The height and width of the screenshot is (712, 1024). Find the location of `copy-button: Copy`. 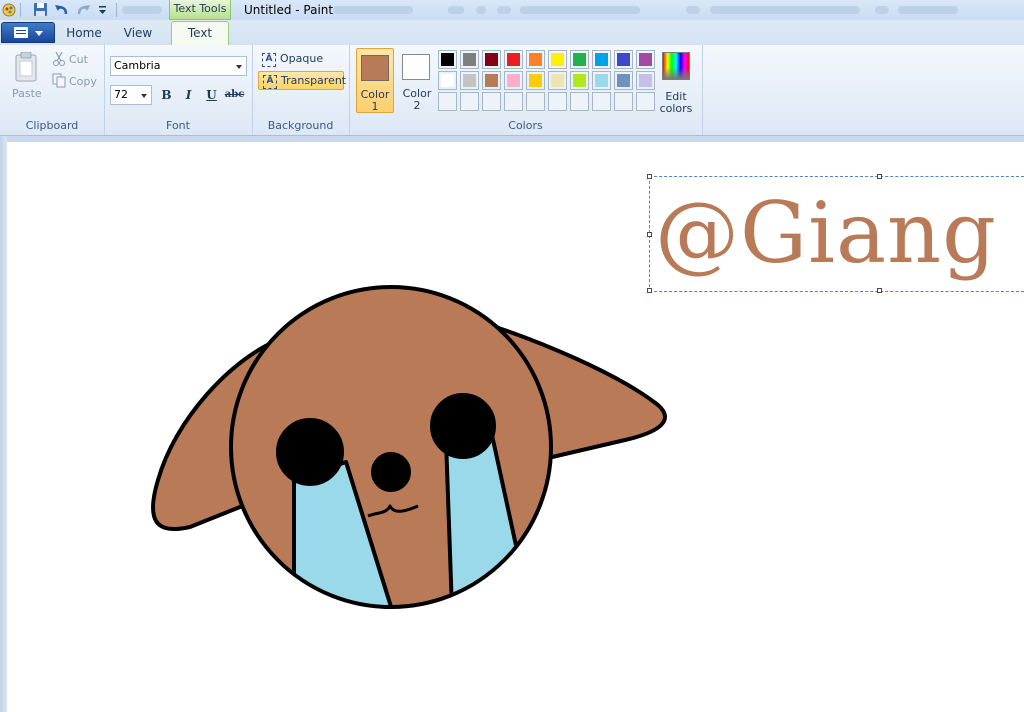

copy-button: Copy is located at coordinates (75, 82).